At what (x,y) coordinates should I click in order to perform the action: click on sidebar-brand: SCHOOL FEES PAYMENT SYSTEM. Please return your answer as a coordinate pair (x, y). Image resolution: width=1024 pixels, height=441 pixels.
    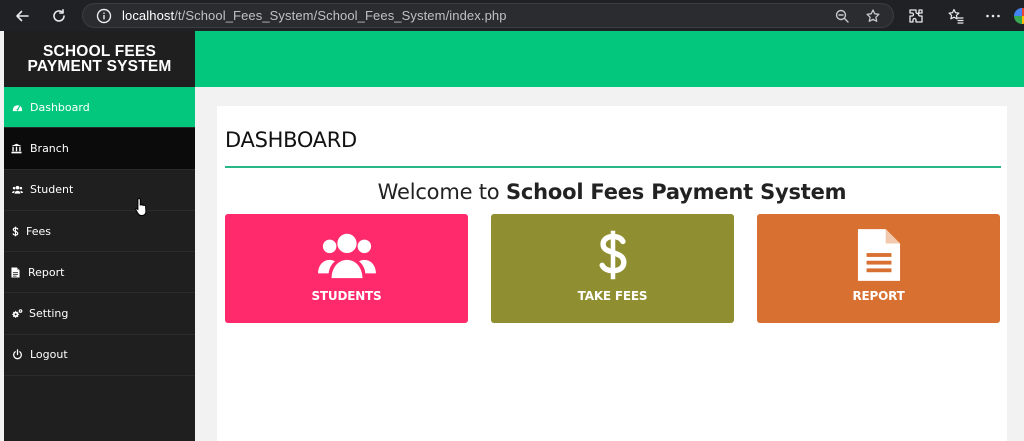
    Looking at the image, I should click on (99, 59).